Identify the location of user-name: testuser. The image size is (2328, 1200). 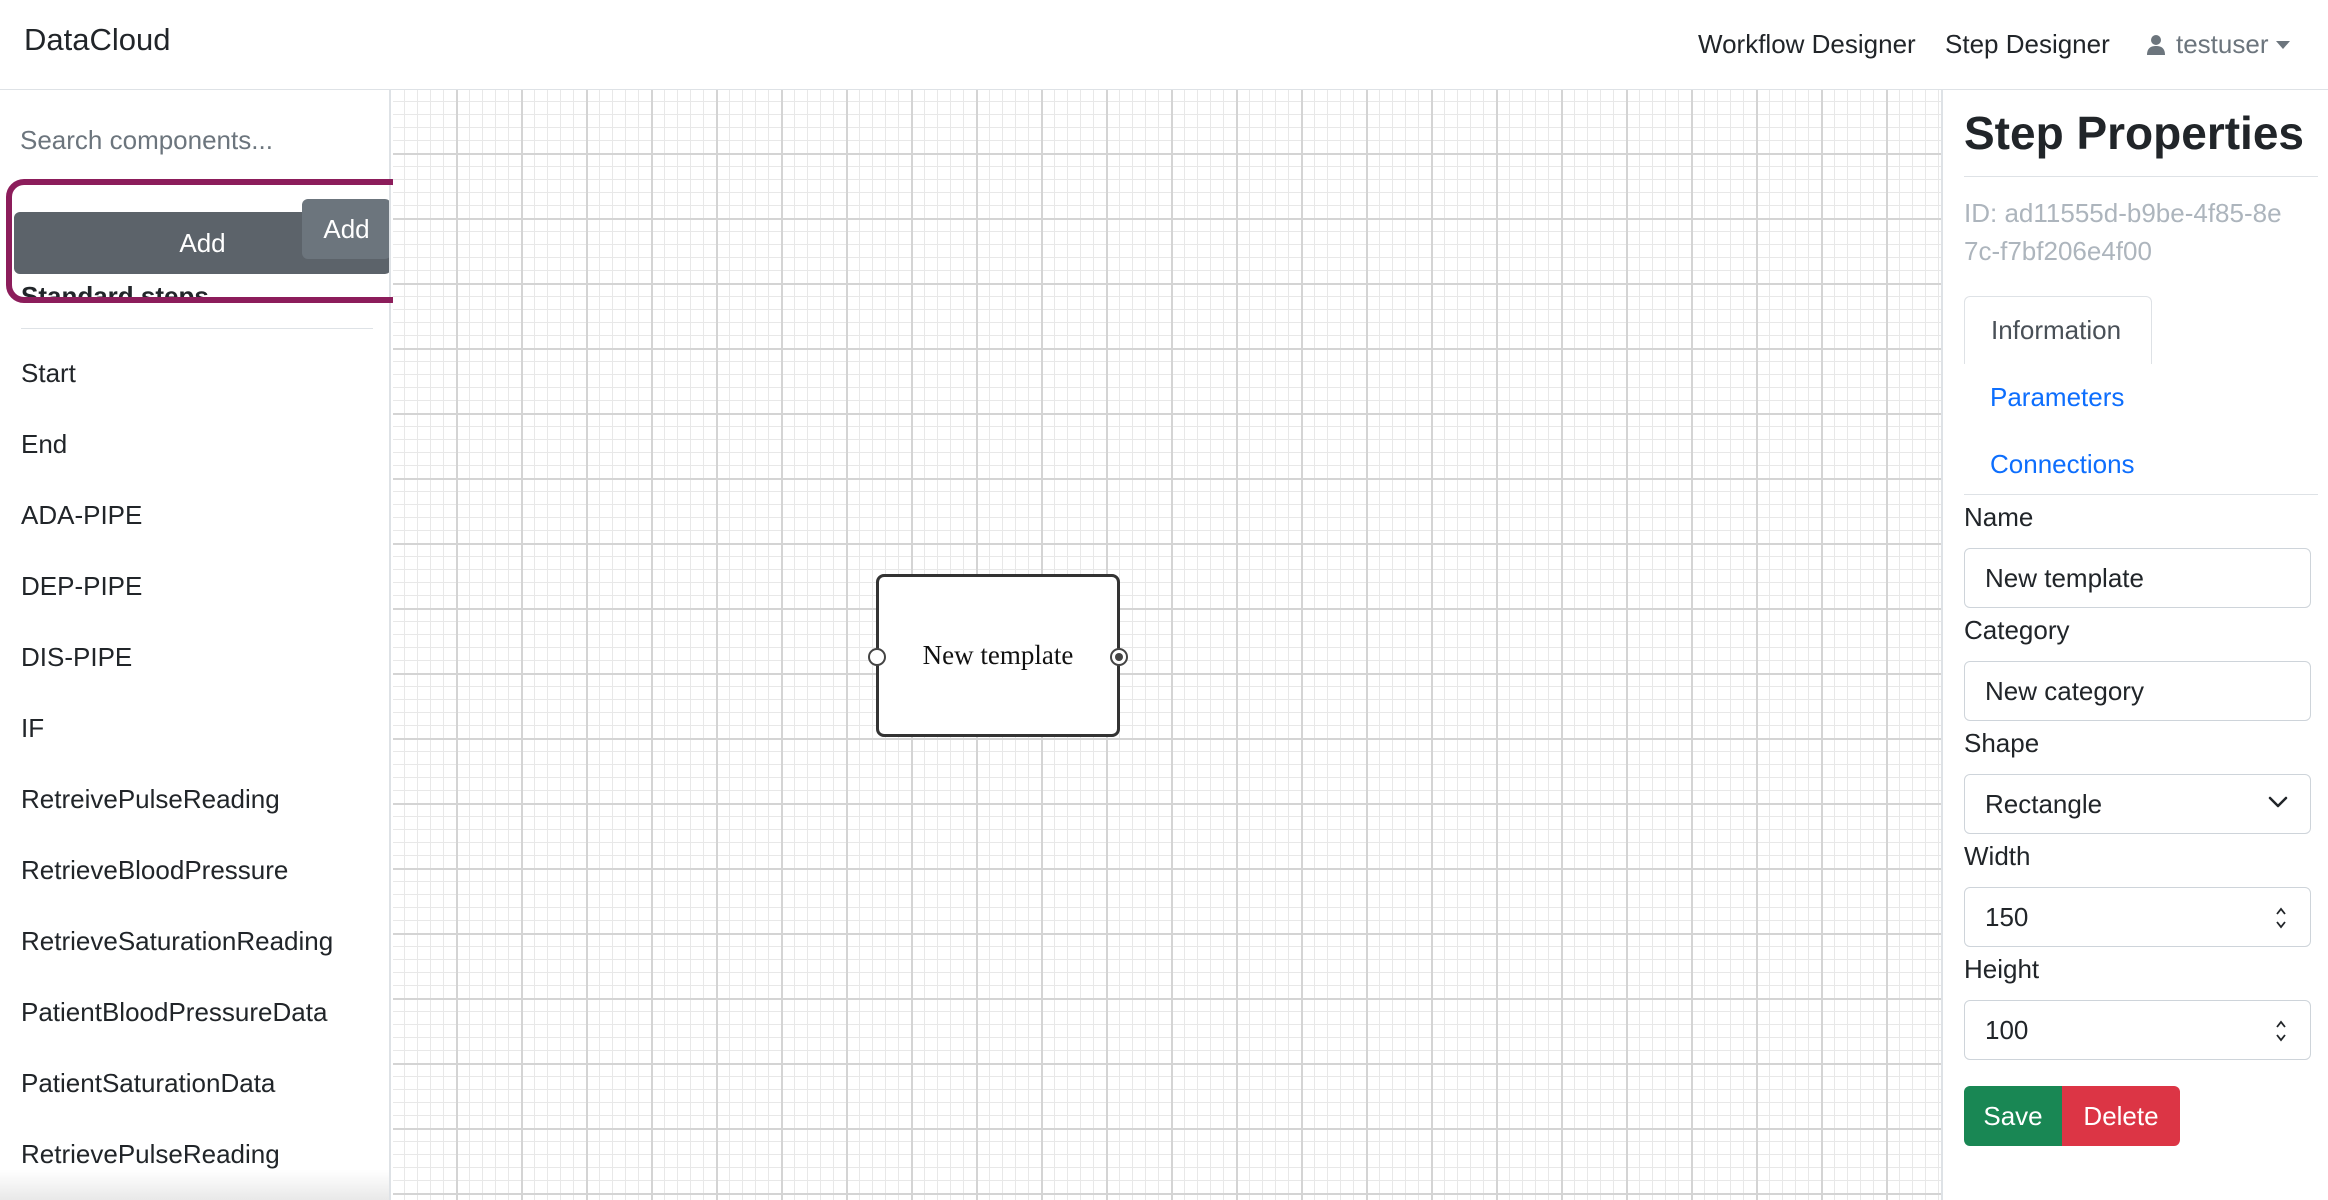
(2222, 44).